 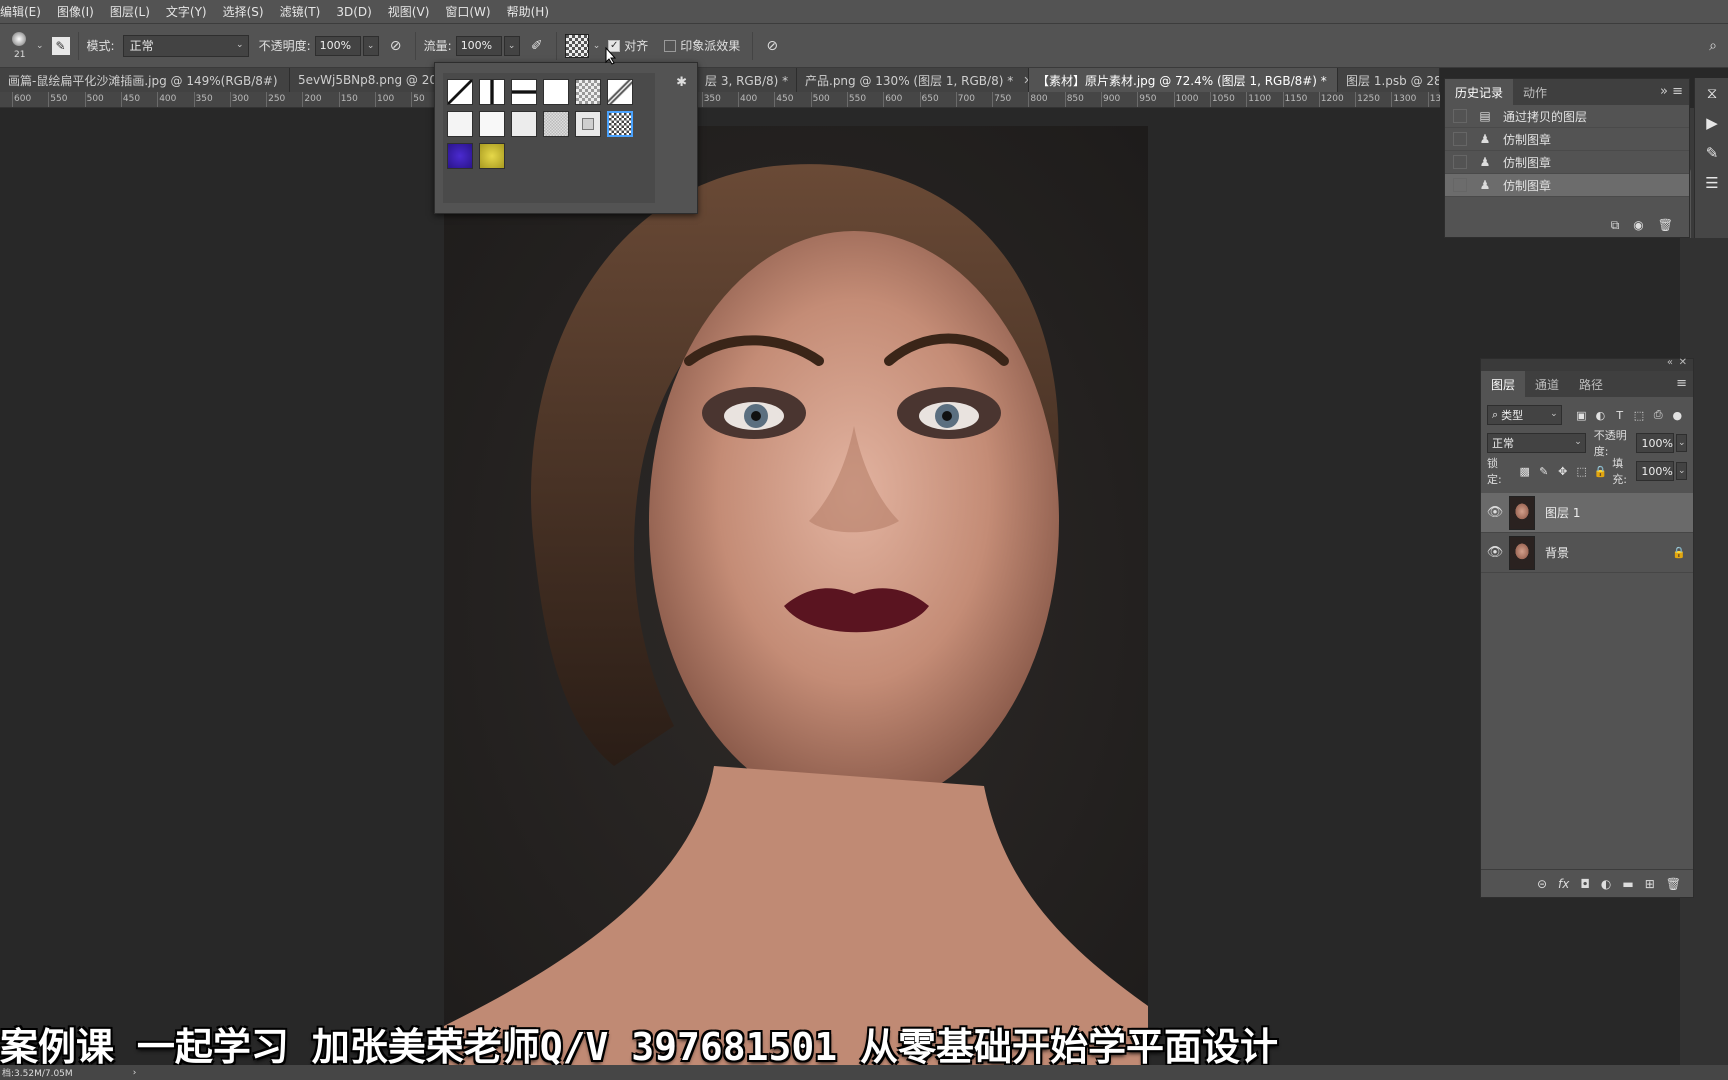 I want to click on blend-mode-select: 正常 ⌄, so click(x=1536, y=443).